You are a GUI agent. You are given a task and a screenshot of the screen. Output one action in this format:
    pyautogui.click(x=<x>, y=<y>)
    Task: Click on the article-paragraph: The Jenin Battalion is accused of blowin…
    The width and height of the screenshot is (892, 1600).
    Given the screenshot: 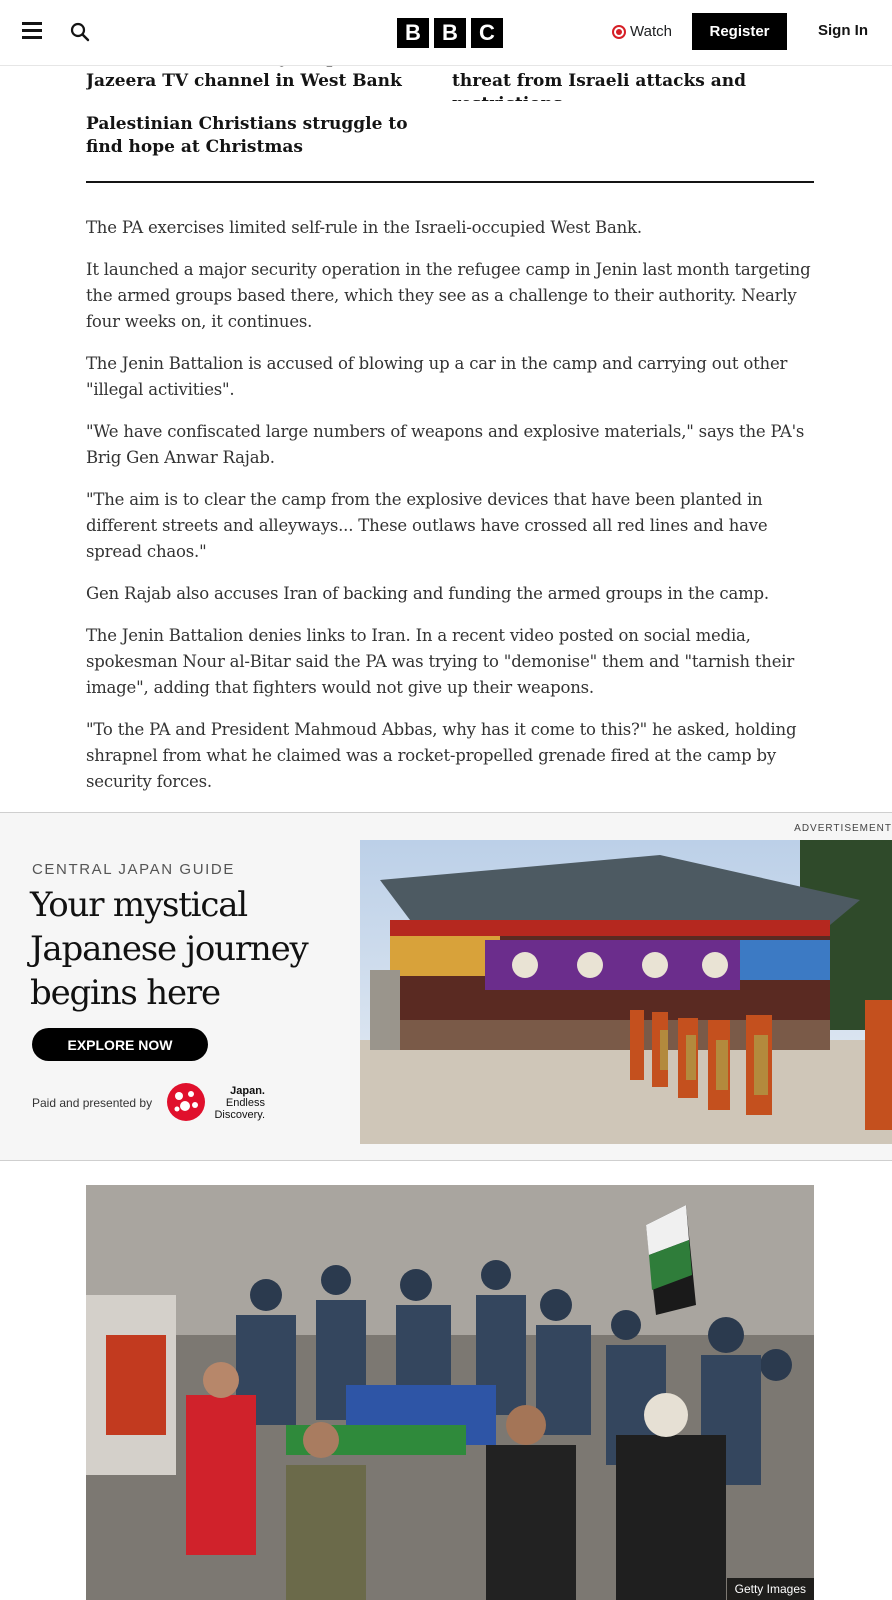 What is the action you would take?
    pyautogui.click(x=437, y=376)
    